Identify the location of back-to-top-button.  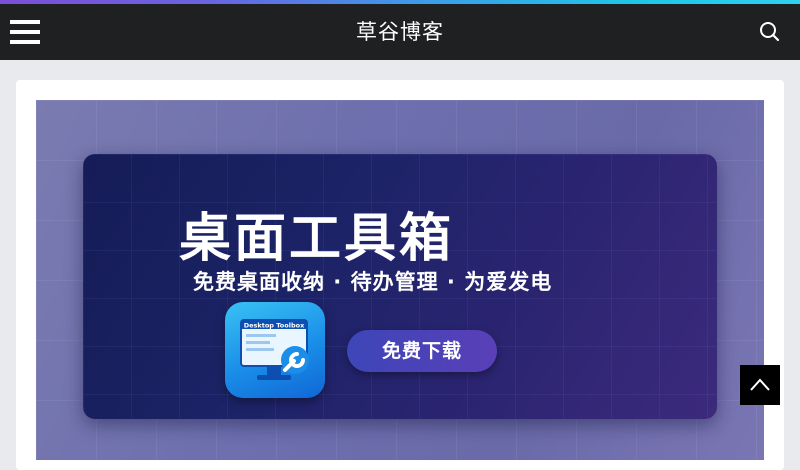
(760, 385).